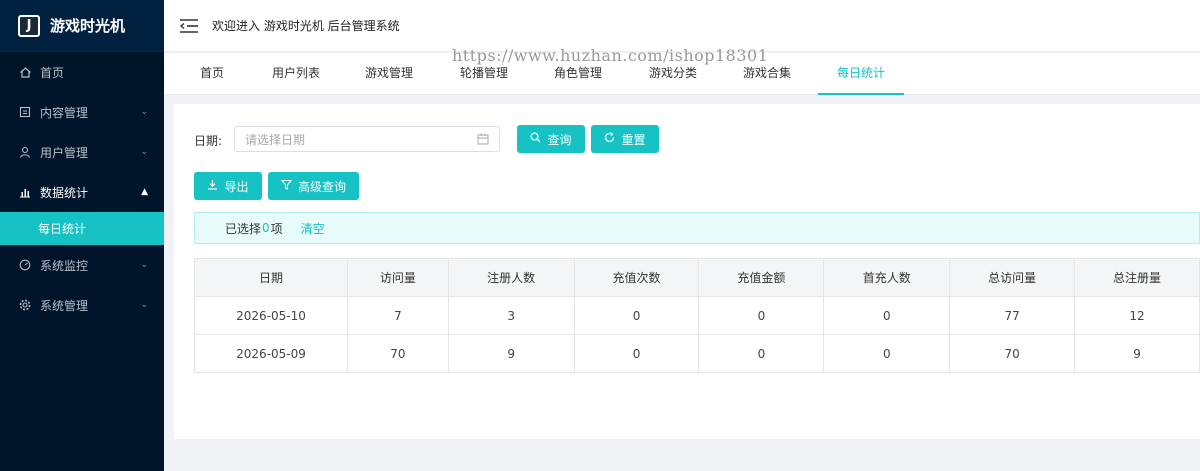  What do you see at coordinates (25, 192) in the screenshot?
I see `chart-icon` at bounding box center [25, 192].